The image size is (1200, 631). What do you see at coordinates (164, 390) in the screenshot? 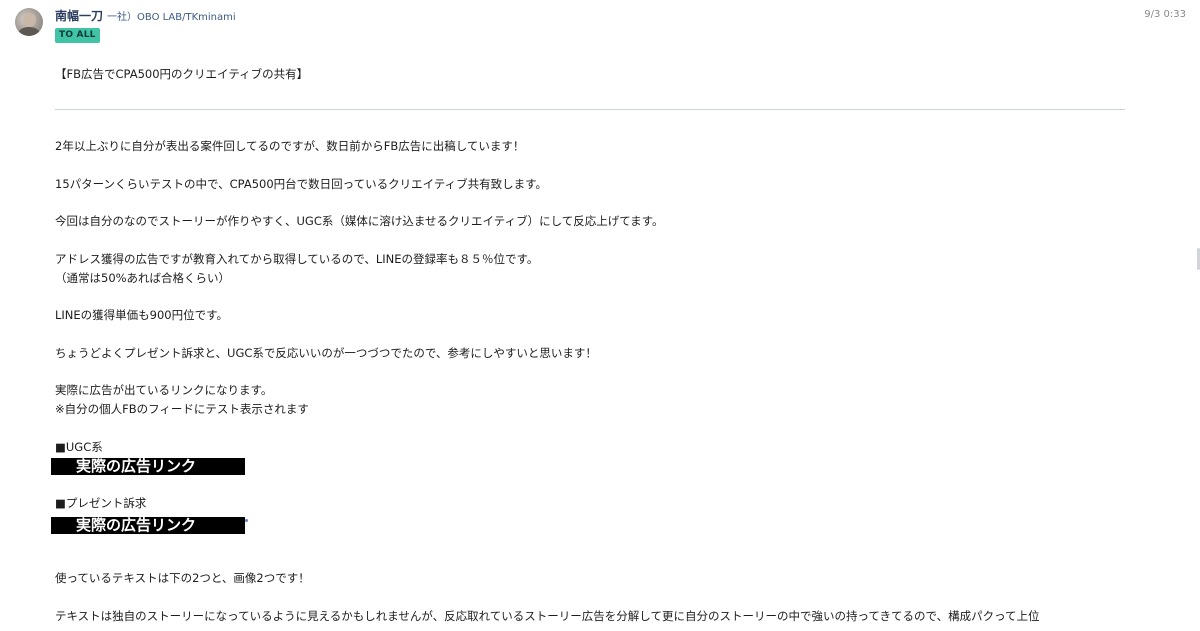
I see `message-line: 実際に広告が出ているリンクになります。` at bounding box center [164, 390].